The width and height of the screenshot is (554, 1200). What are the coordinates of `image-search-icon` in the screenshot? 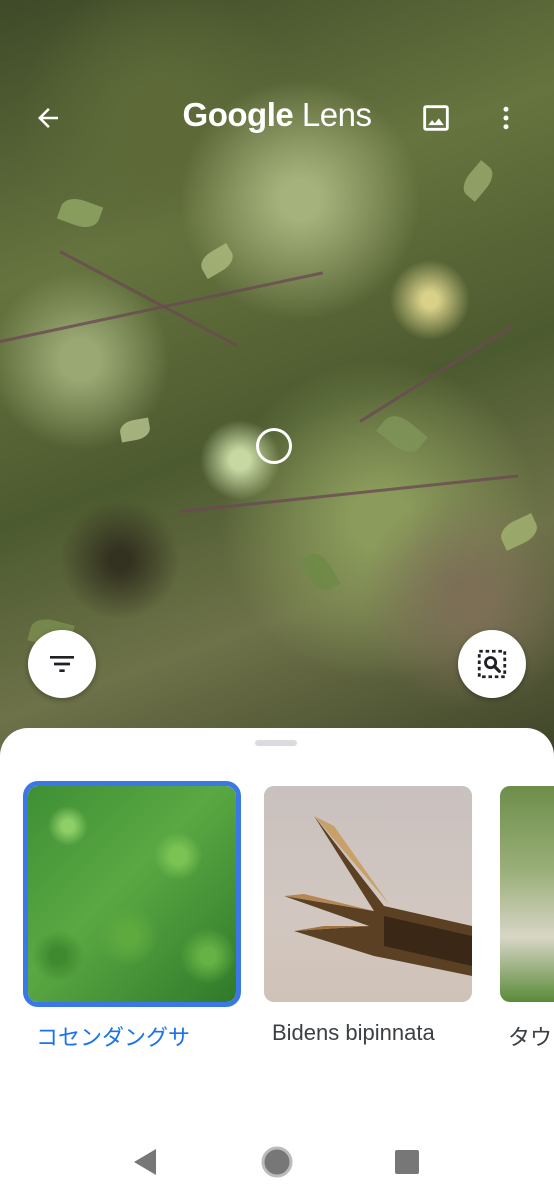 It's located at (492, 664).